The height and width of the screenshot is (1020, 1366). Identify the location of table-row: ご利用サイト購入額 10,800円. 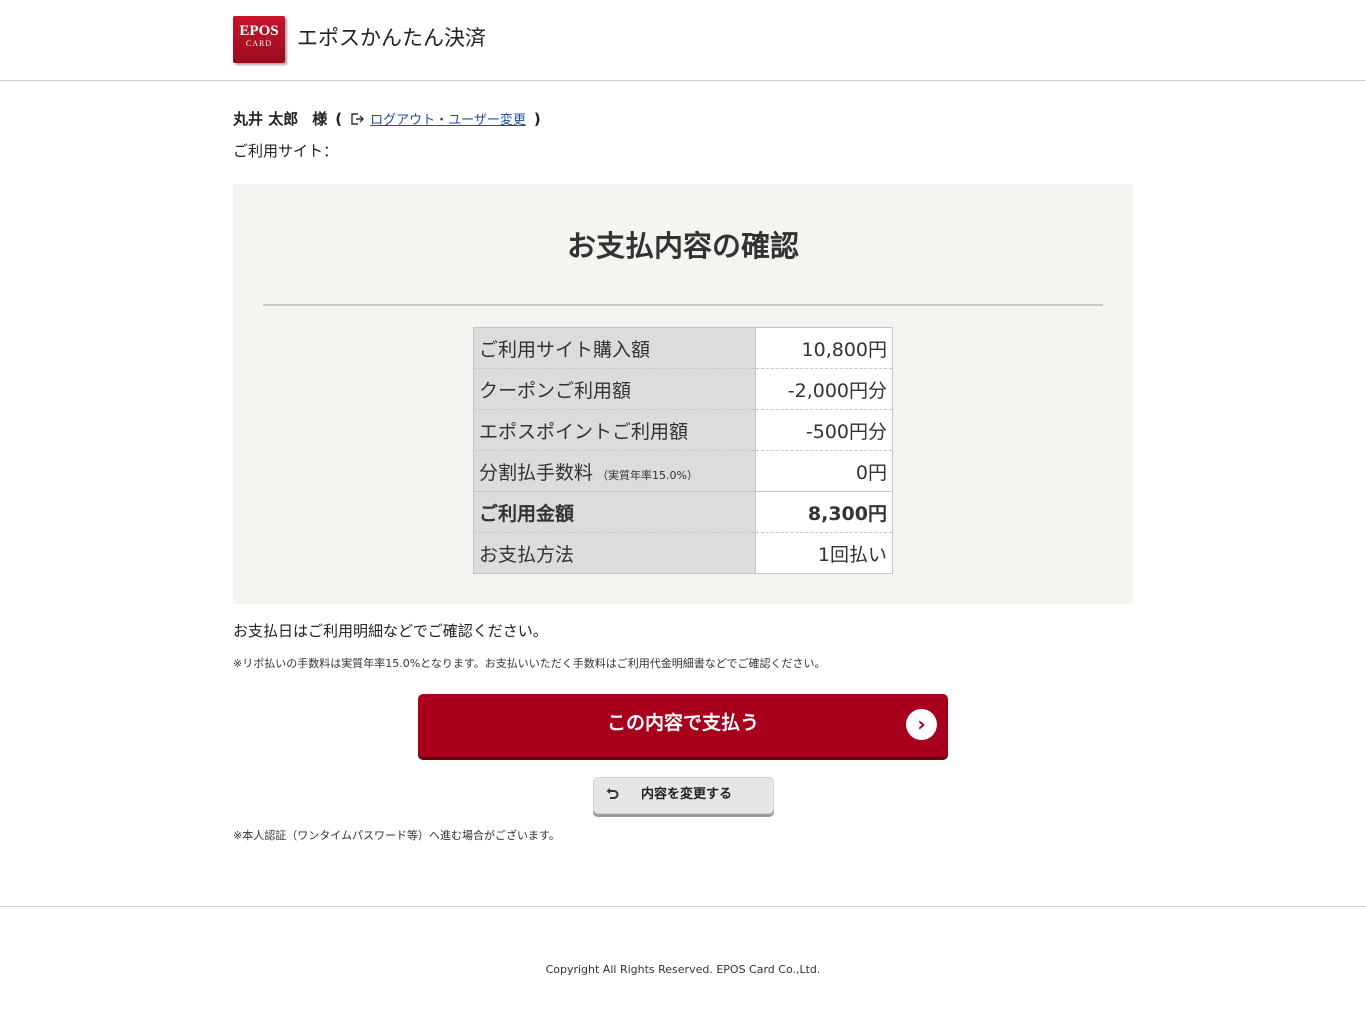
(683, 348).